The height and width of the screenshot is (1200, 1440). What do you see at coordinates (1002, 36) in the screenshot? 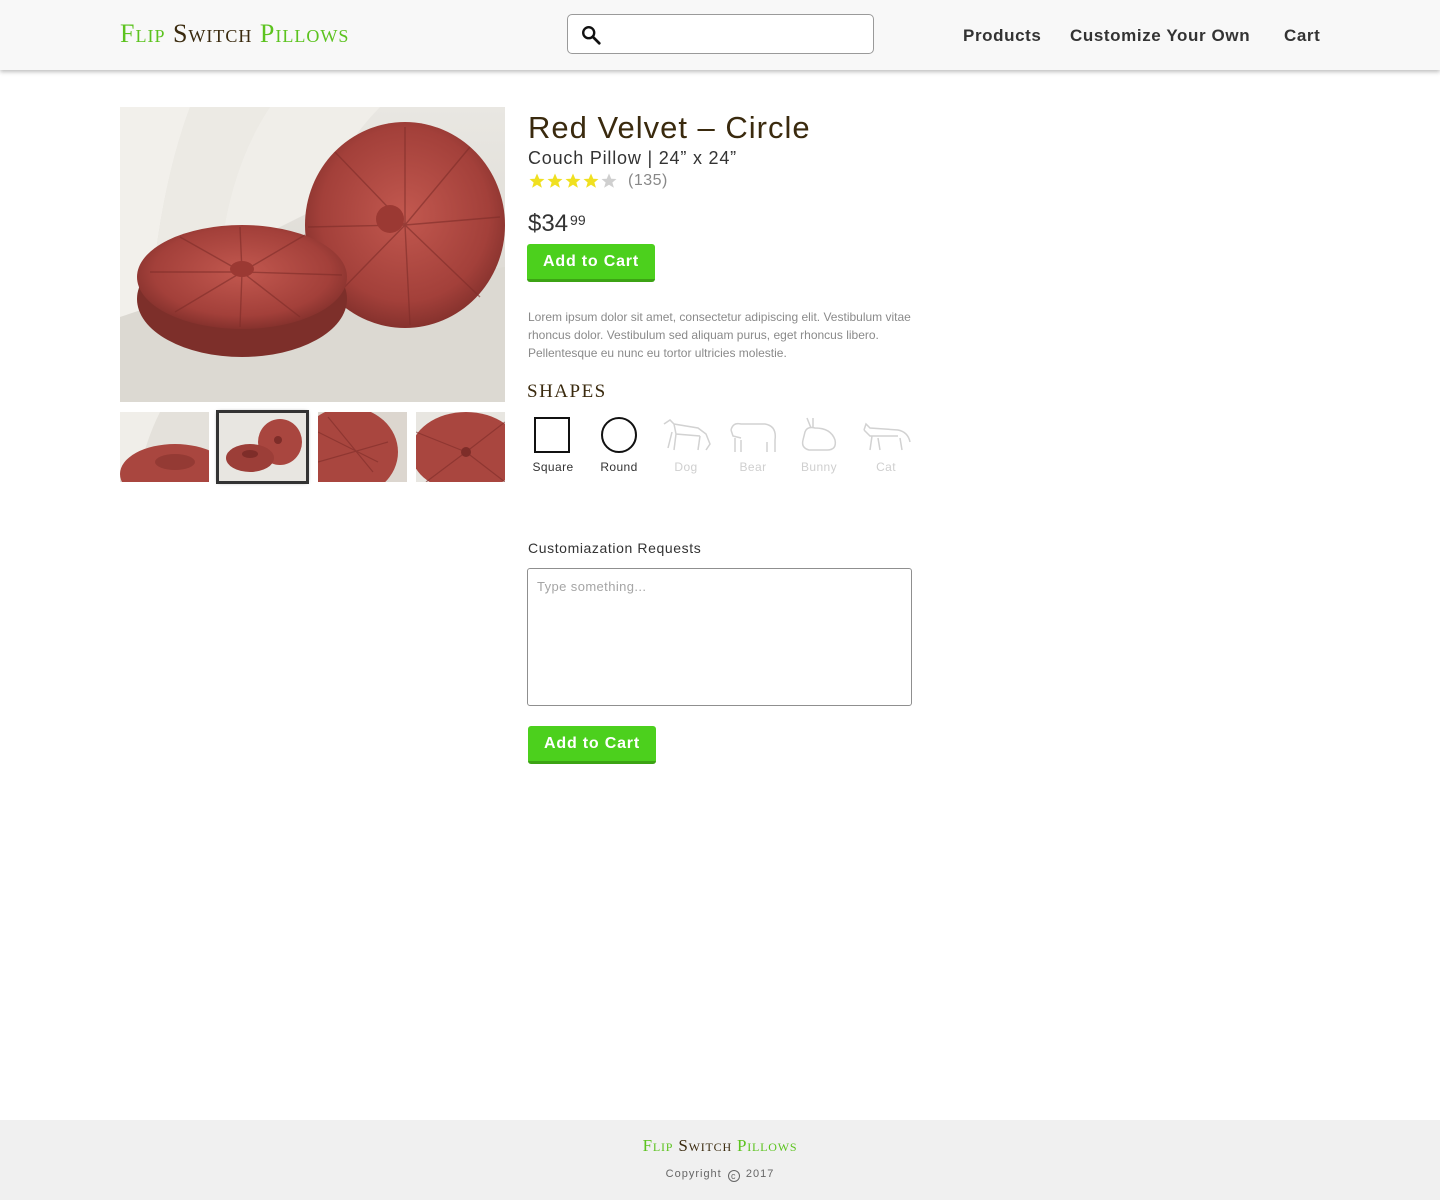
I see `nav-products: Products` at bounding box center [1002, 36].